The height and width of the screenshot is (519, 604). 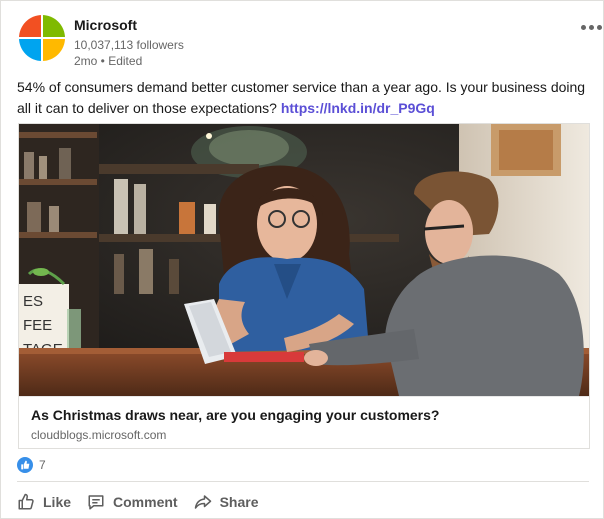 What do you see at coordinates (99, 435) in the screenshot?
I see `article-domain: cloudblogs.microsoft.com` at bounding box center [99, 435].